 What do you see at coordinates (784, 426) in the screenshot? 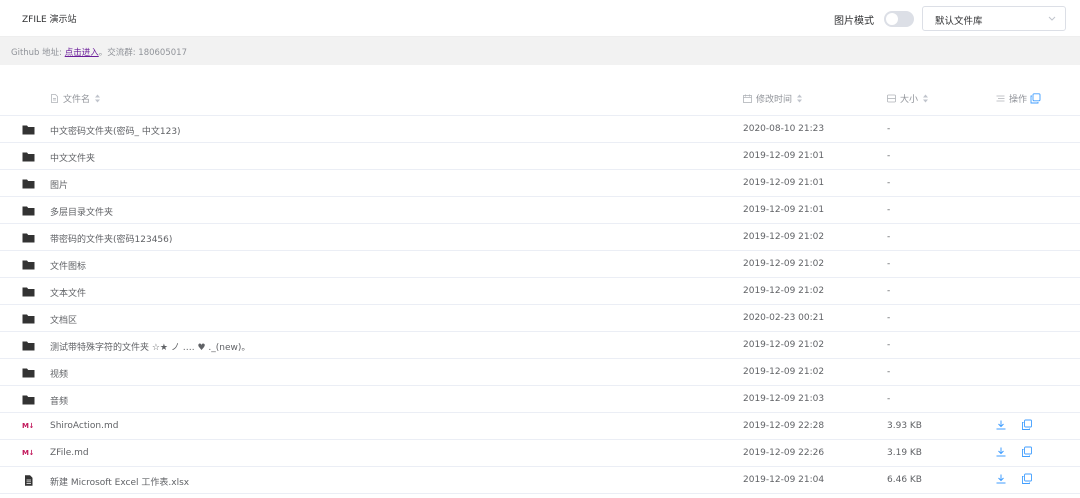
I see `file-time: 2019-12-09 22:28` at bounding box center [784, 426].